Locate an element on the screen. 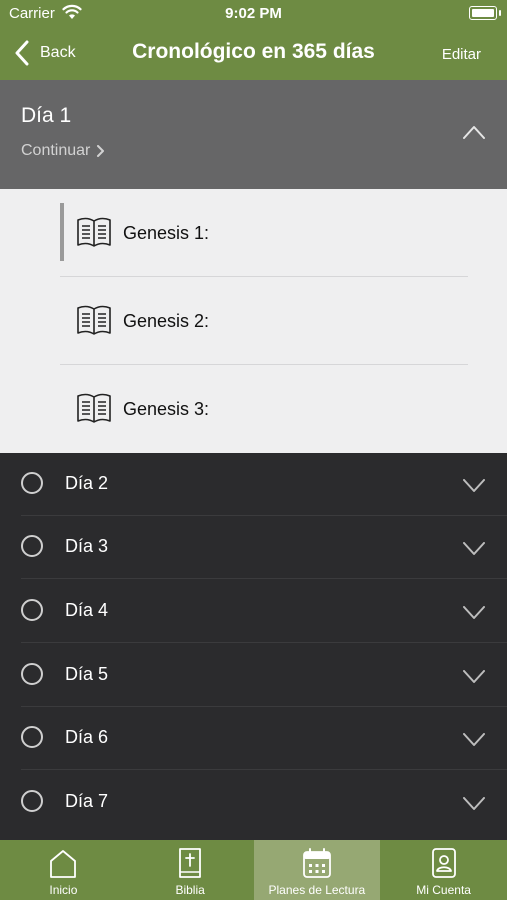 The width and height of the screenshot is (507, 900). day-label: Día 4 is located at coordinates (87, 610).